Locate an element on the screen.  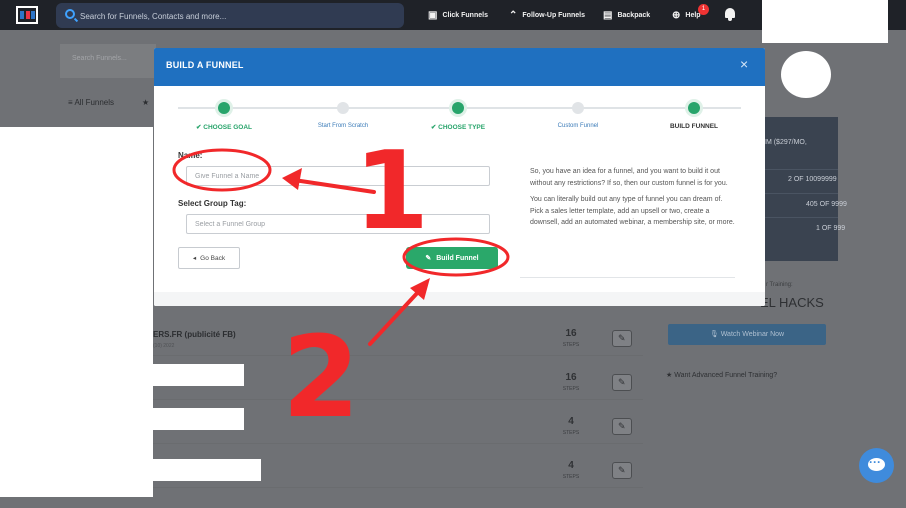
advanced-training-label: Want Advanced Funnel Training? is located at coordinates (726, 375).